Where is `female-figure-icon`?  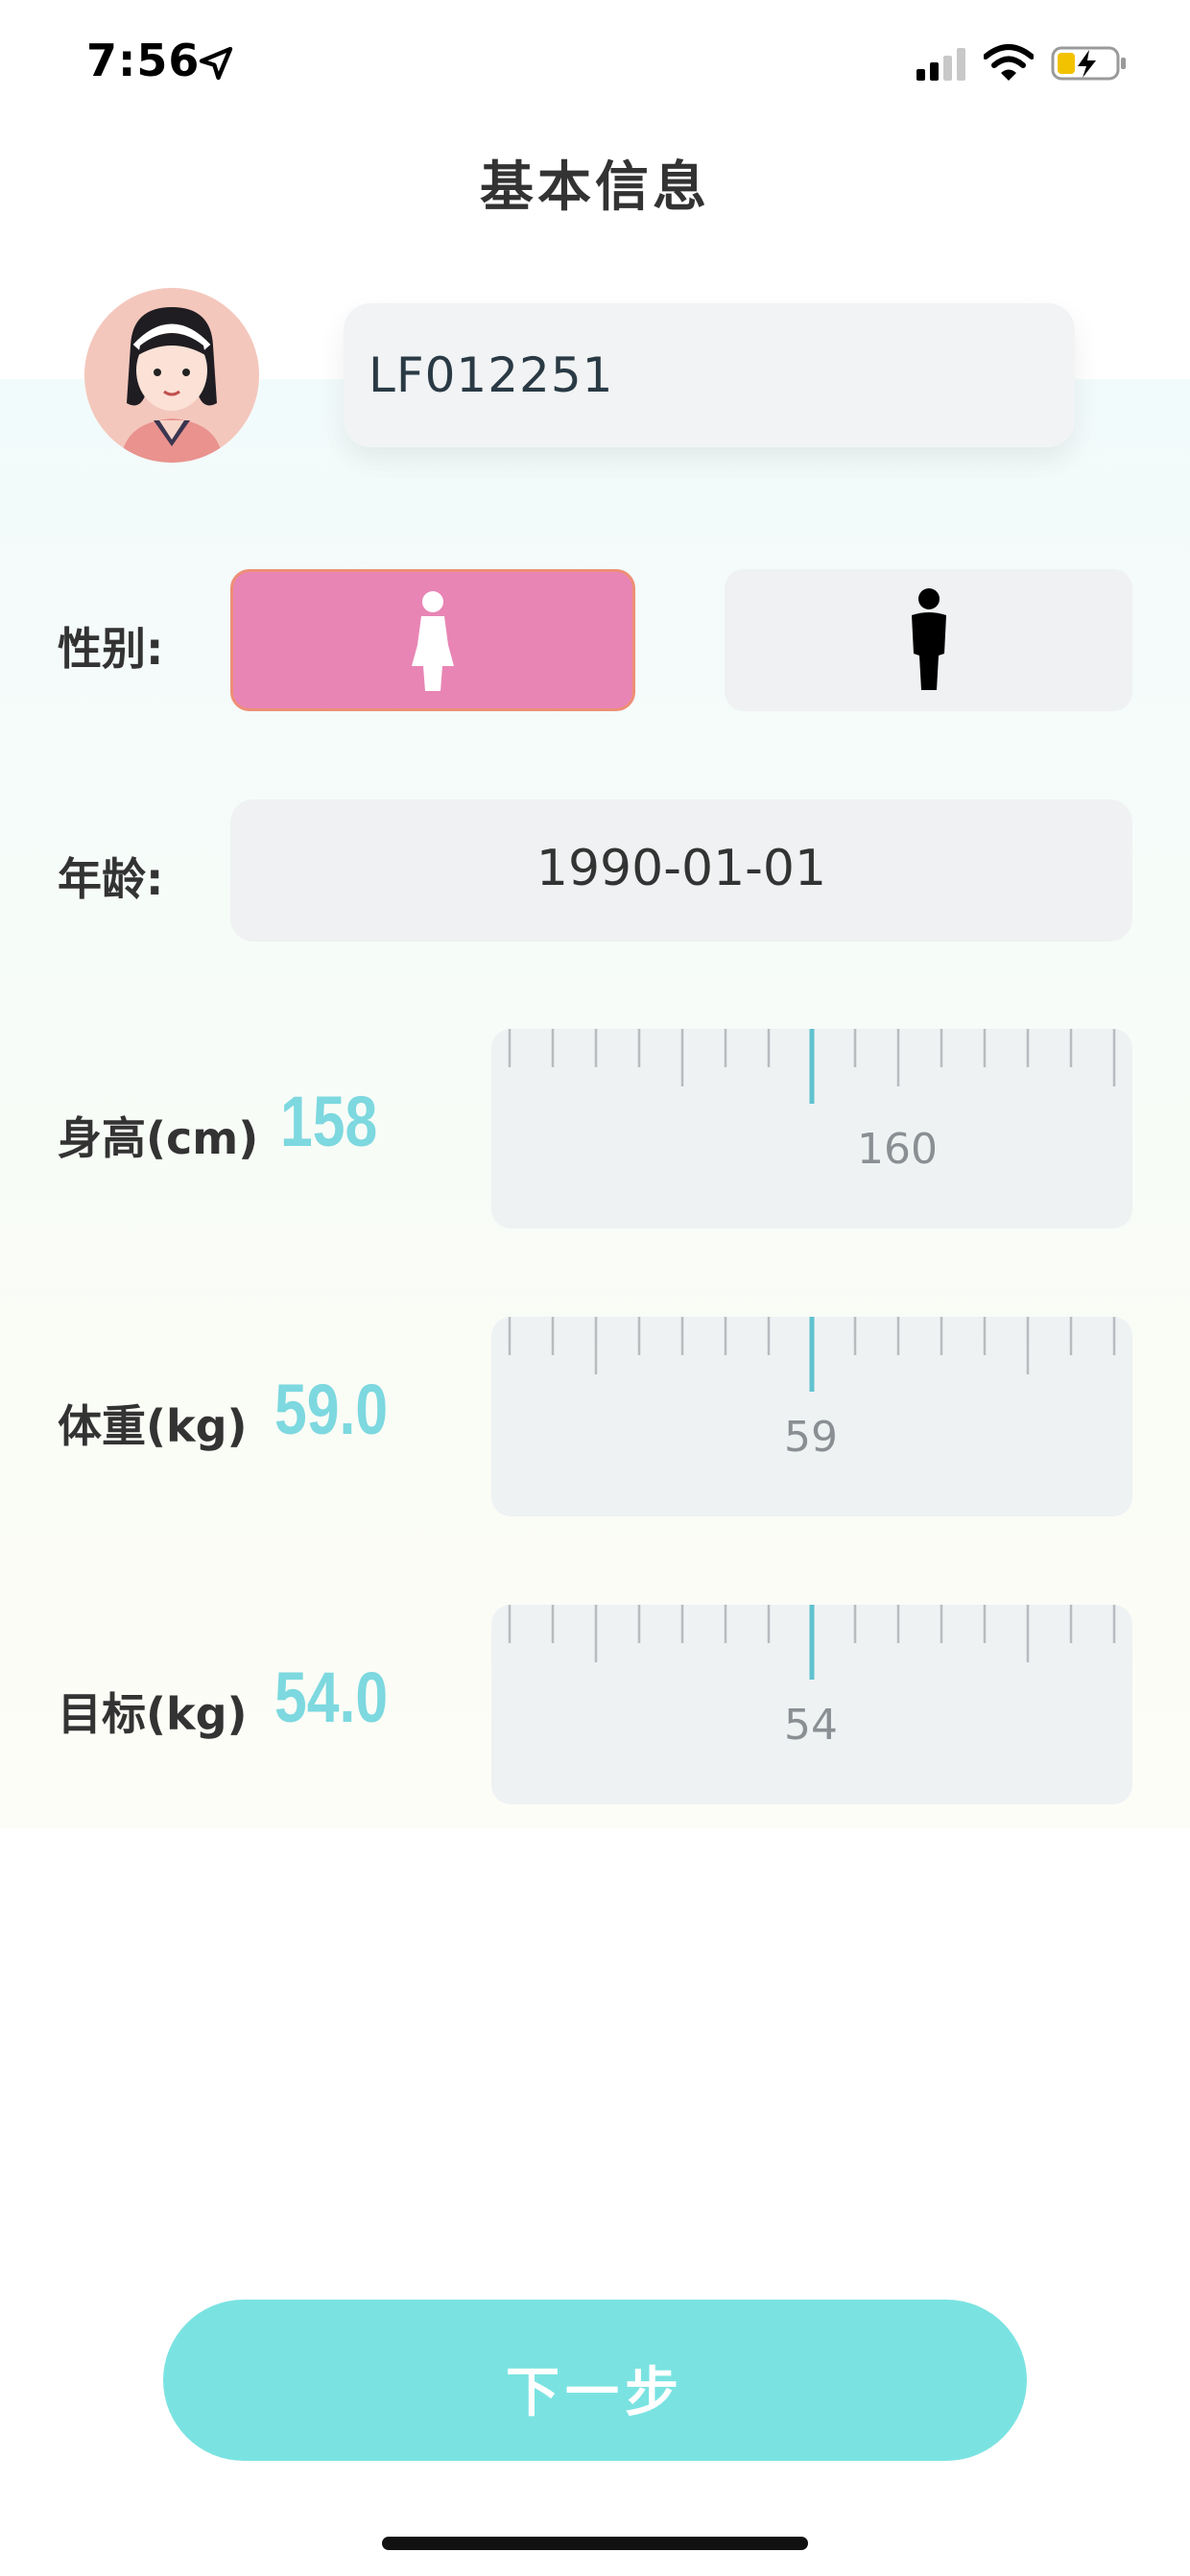 female-figure-icon is located at coordinates (433, 641).